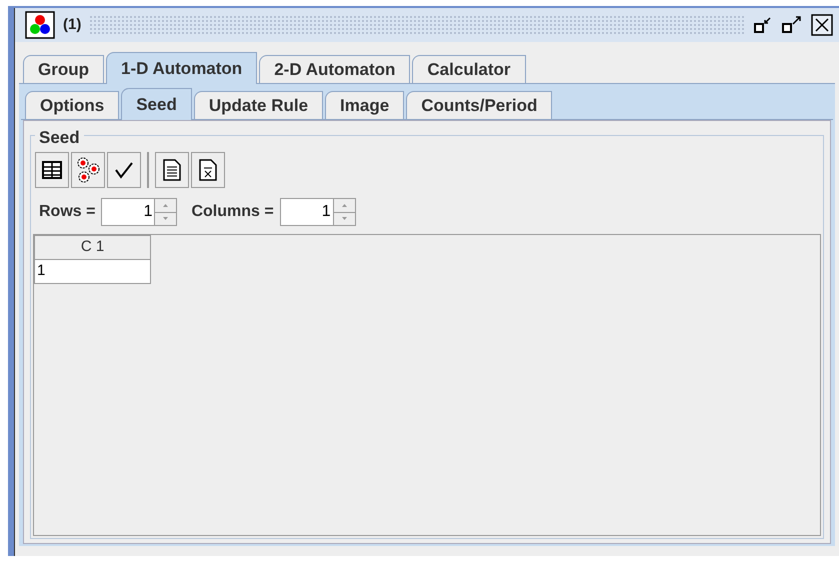 The width and height of the screenshot is (839, 561). What do you see at coordinates (72, 105) in the screenshot?
I see `sub-tab: Options` at bounding box center [72, 105].